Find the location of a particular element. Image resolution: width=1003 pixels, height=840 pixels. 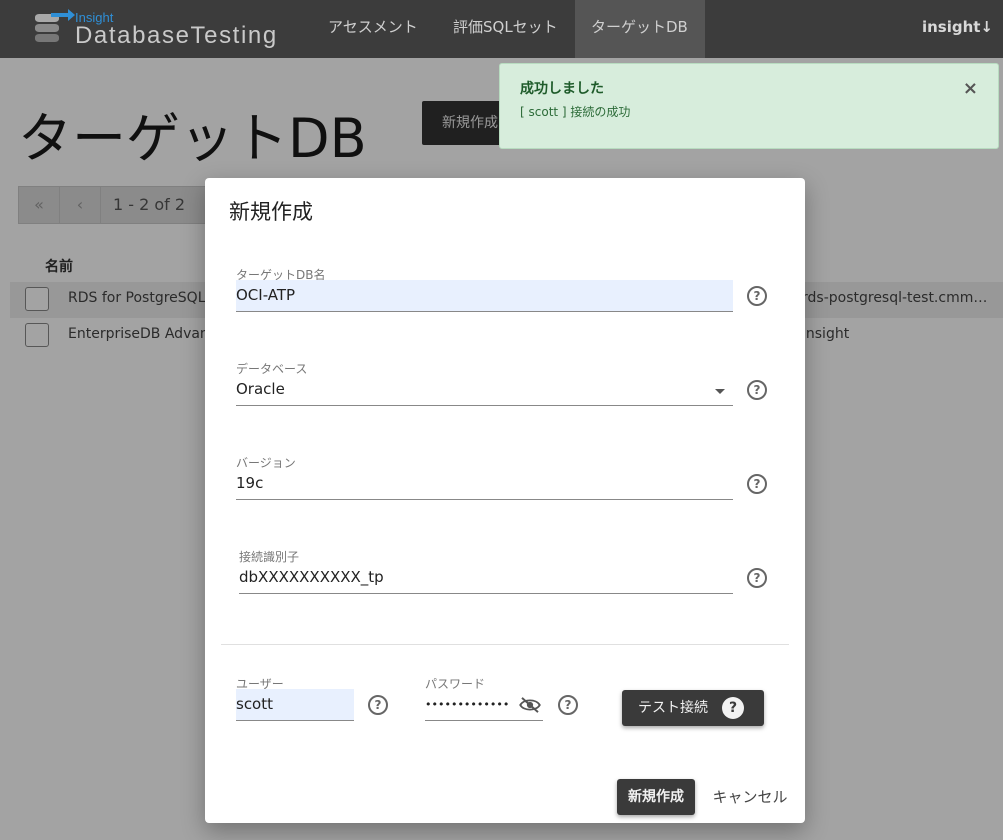

app-logo: Insight DatabaseTesting is located at coordinates (173, 30).